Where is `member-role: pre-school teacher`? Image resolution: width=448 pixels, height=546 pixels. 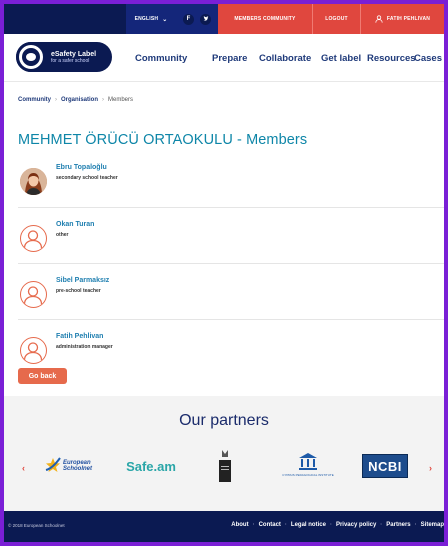
member-role: pre-school teacher is located at coordinates (78, 291).